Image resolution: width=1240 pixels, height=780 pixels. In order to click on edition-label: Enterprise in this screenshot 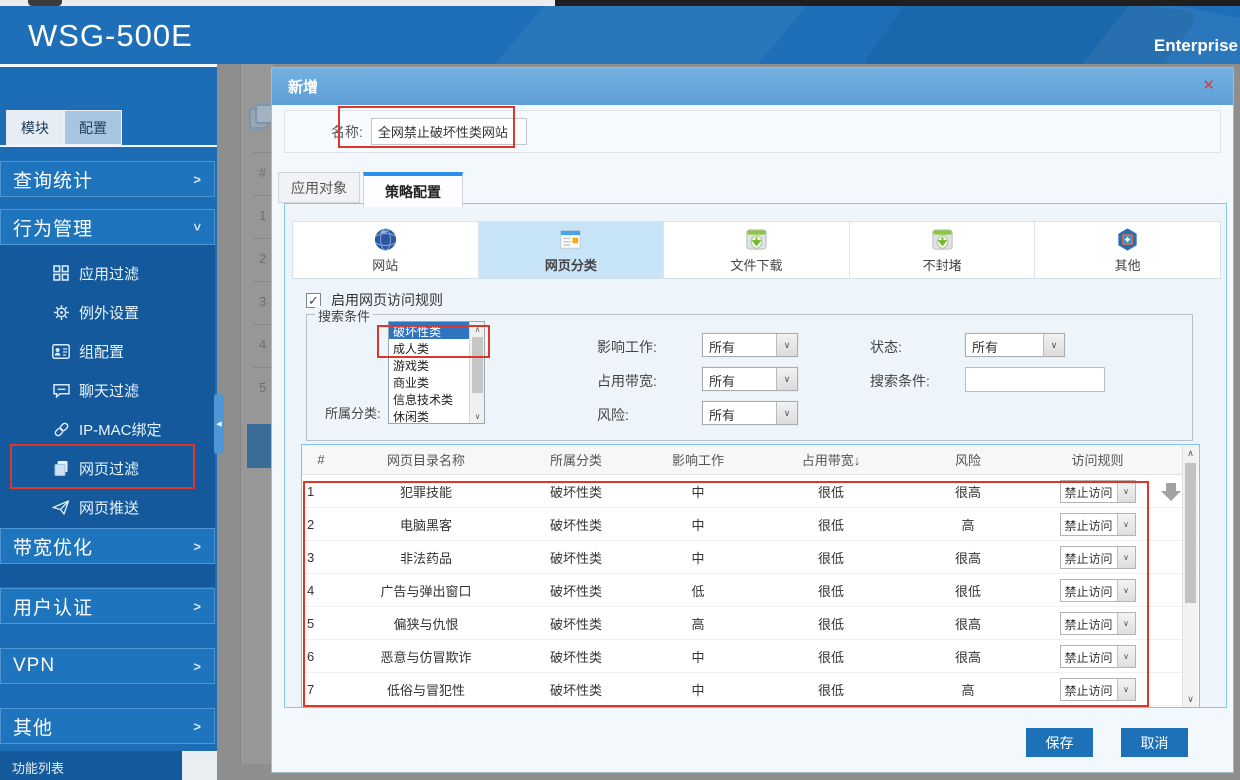, I will do `click(1195, 45)`.